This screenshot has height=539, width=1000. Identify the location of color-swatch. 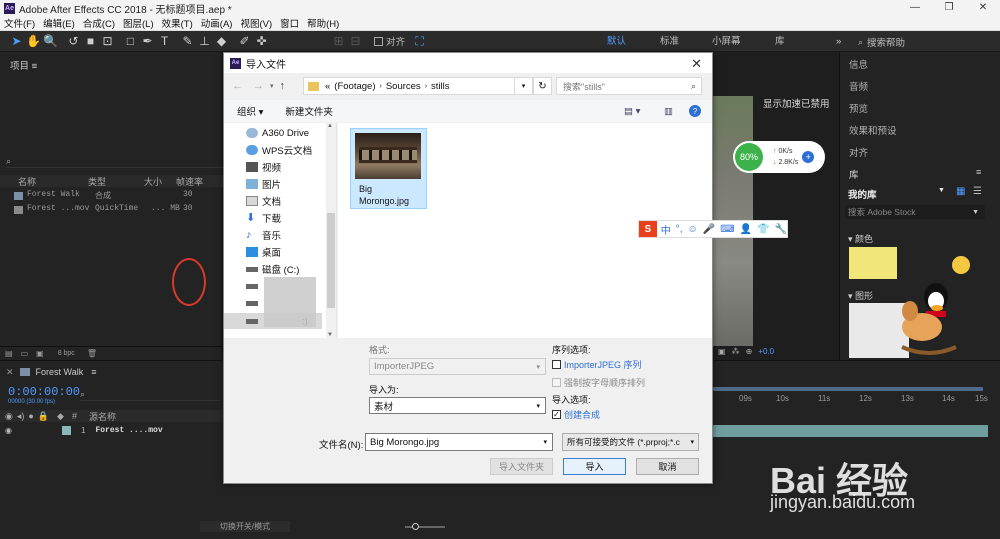
(873, 263).